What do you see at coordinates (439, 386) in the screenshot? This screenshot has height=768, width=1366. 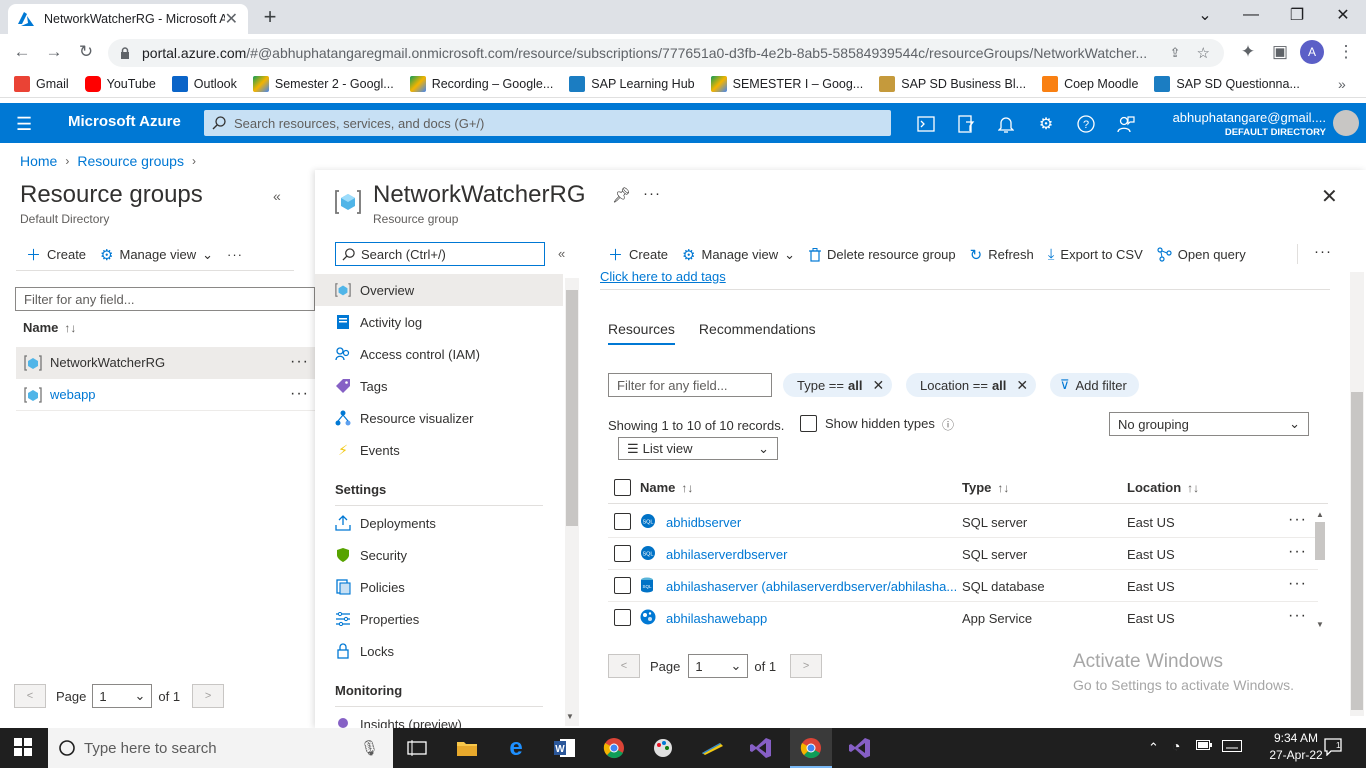 I see `menu-item-tags: Tags` at bounding box center [439, 386].